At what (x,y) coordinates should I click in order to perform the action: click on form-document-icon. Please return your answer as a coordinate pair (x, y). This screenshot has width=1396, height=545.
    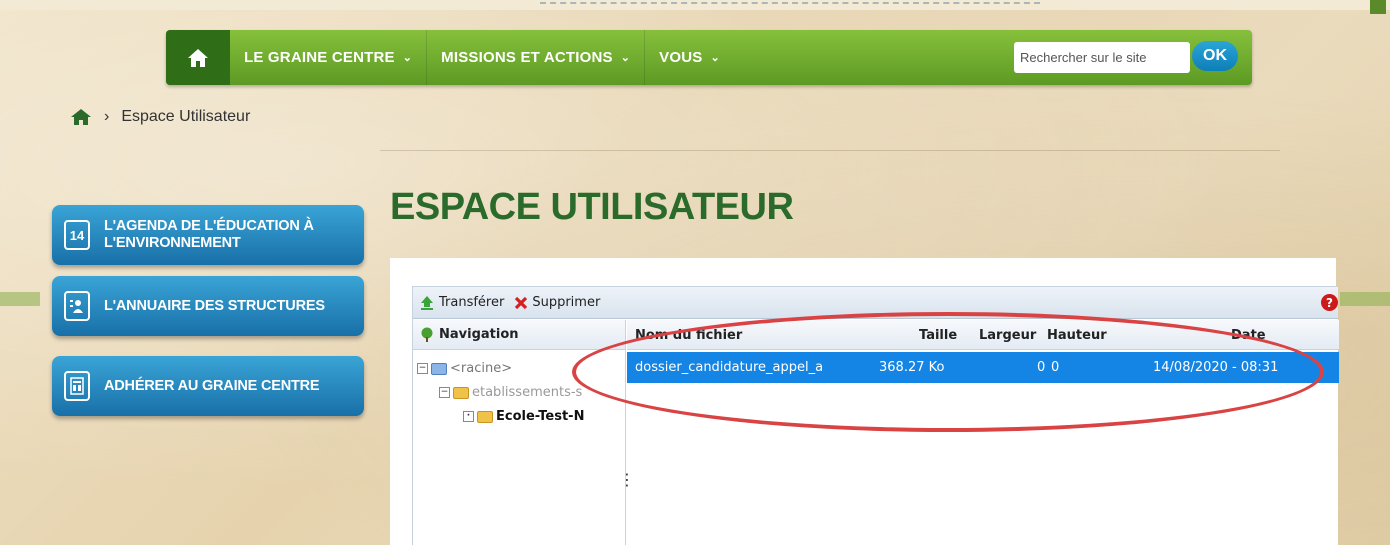
    Looking at the image, I should click on (77, 386).